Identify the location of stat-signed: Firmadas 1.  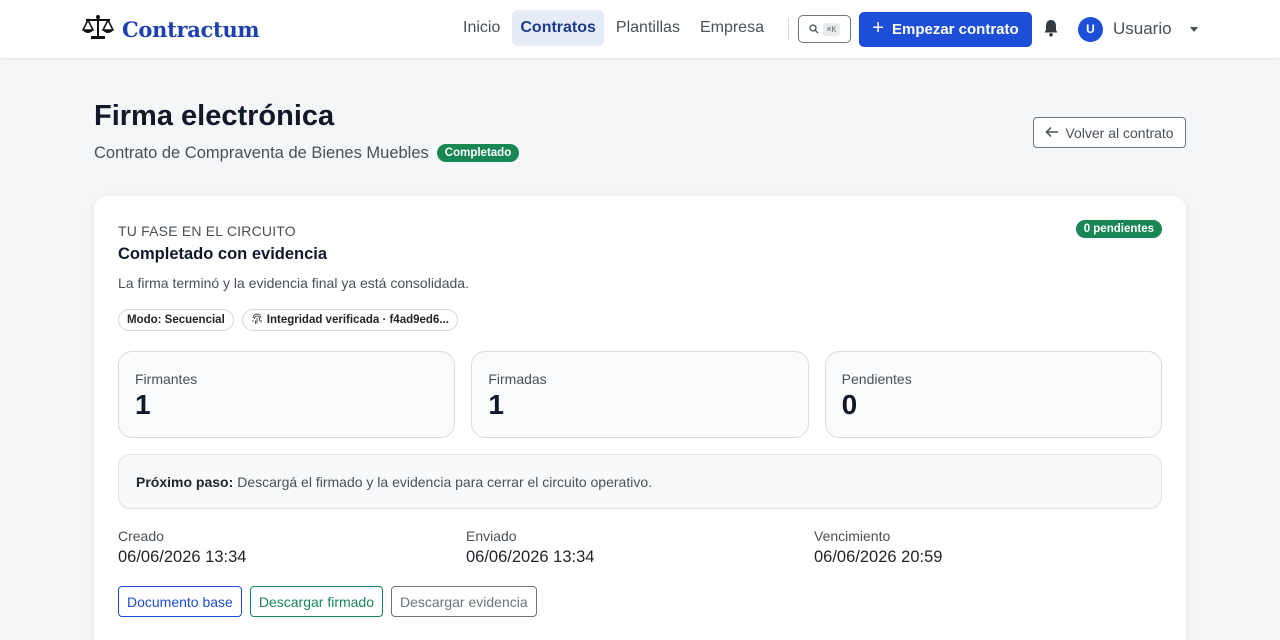
(640, 394).